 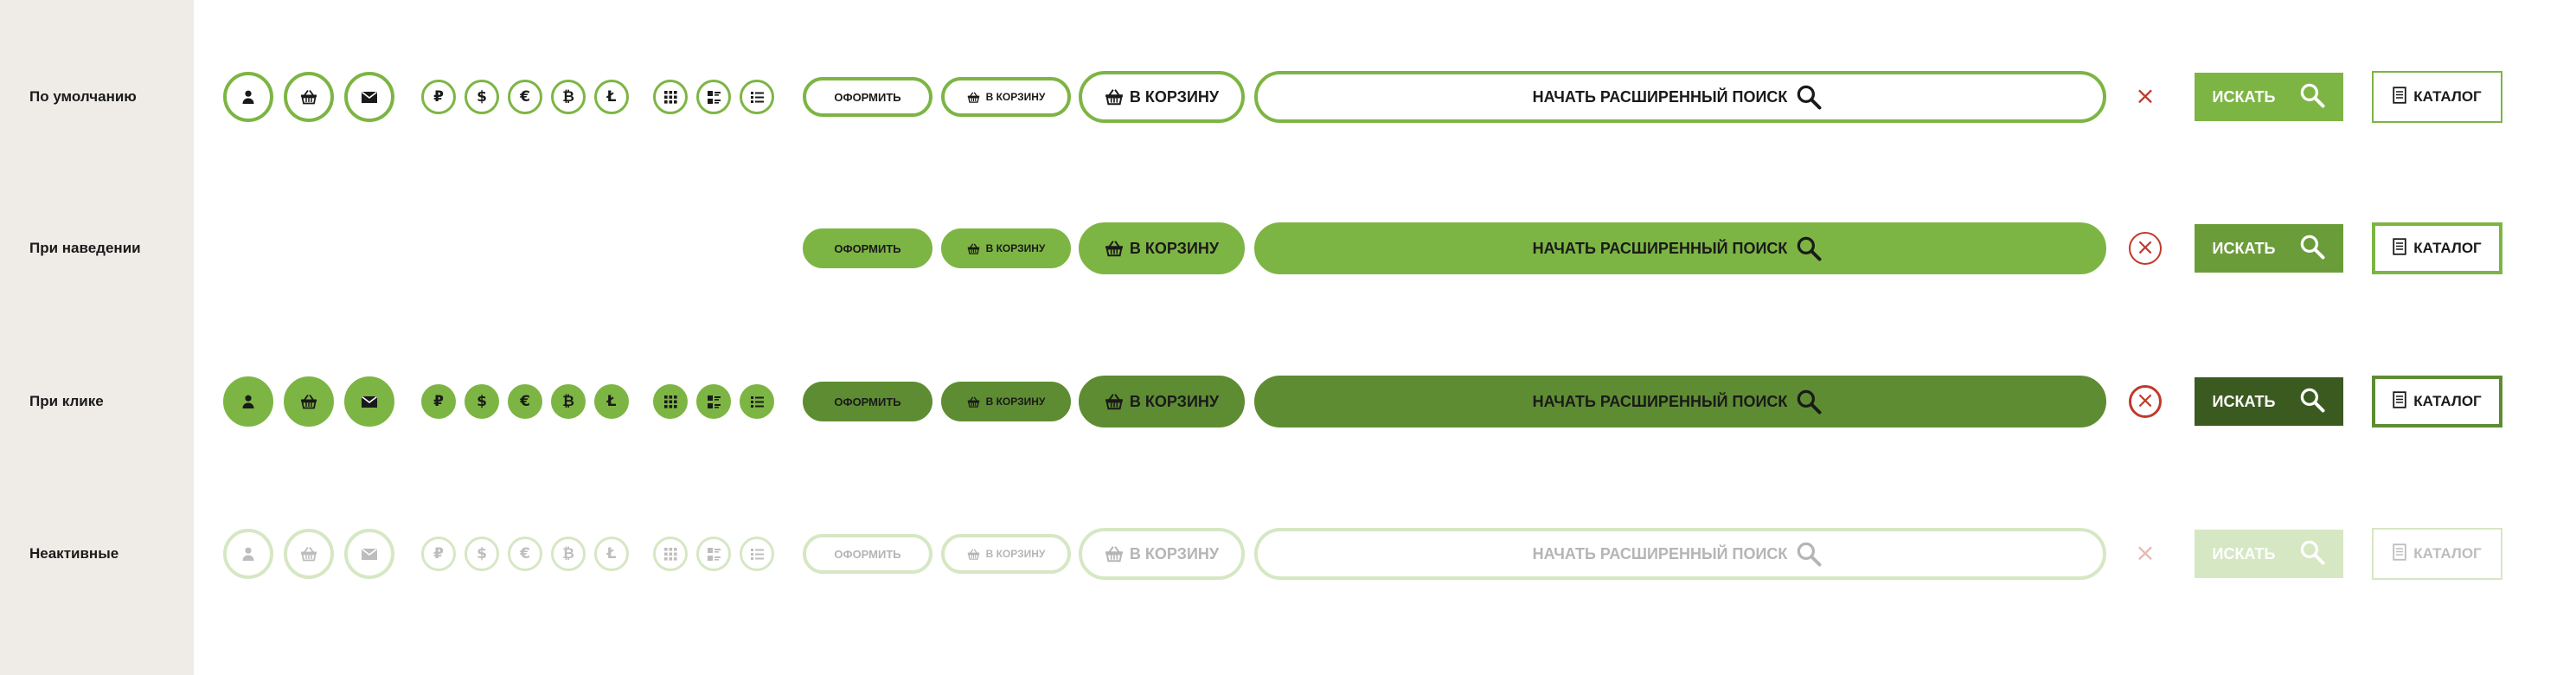 What do you see at coordinates (74, 553) in the screenshot?
I see `row-label: Неактивные` at bounding box center [74, 553].